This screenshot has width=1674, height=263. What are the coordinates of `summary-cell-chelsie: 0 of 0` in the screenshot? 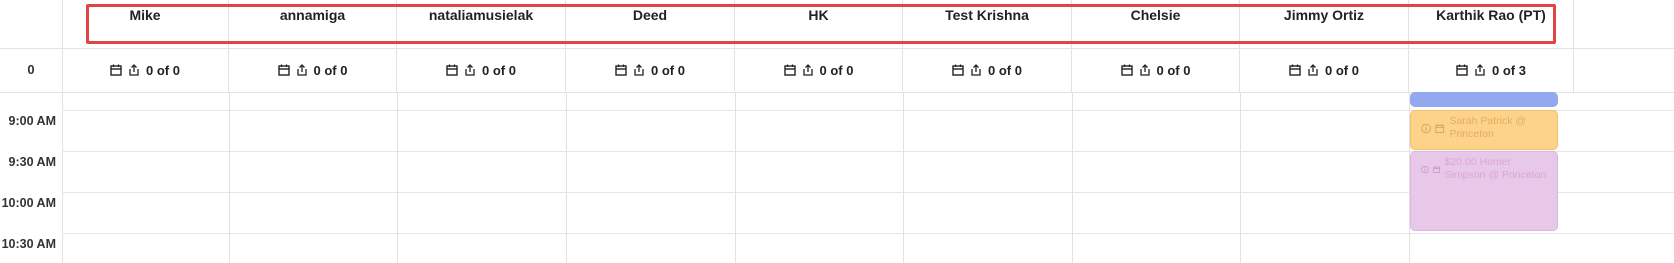 It's located at (1156, 70).